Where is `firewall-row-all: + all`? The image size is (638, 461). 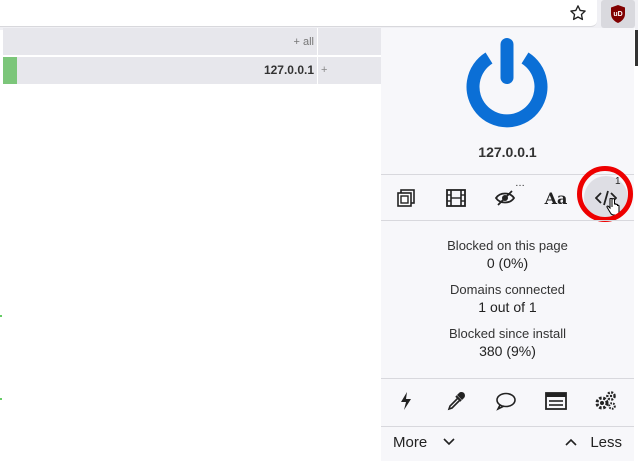
firewall-row-all: + all is located at coordinates (192, 41).